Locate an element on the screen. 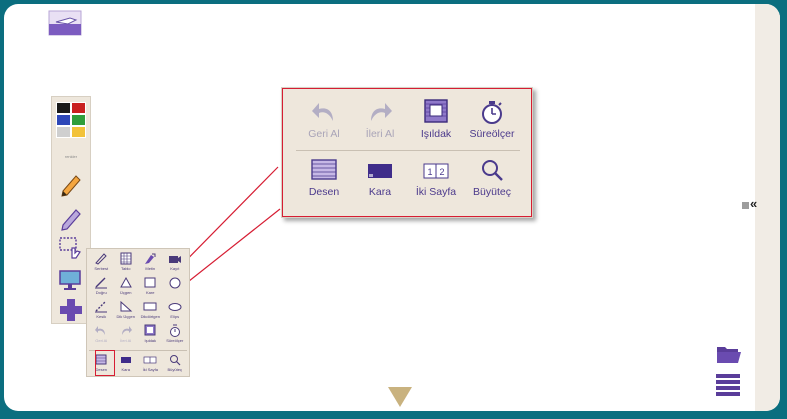 The height and width of the screenshot is (419, 787). tool-circle is located at coordinates (175, 287).